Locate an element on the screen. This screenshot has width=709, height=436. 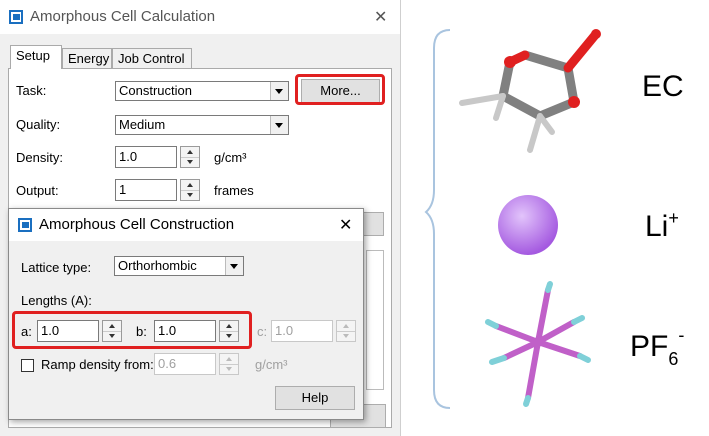
ec-molecule is located at coordinates (530, 91).